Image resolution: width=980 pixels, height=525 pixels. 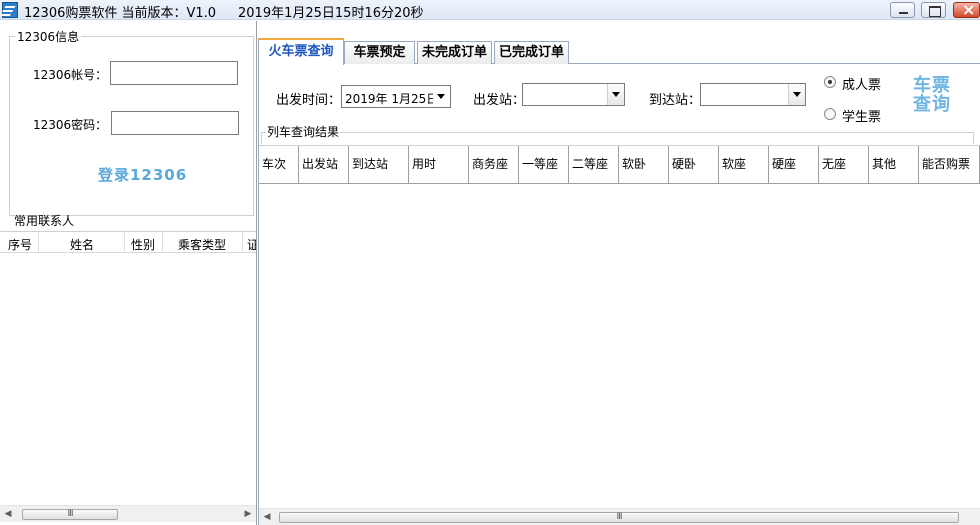 What do you see at coordinates (932, 104) in the screenshot?
I see `query-button-line2: 查询` at bounding box center [932, 104].